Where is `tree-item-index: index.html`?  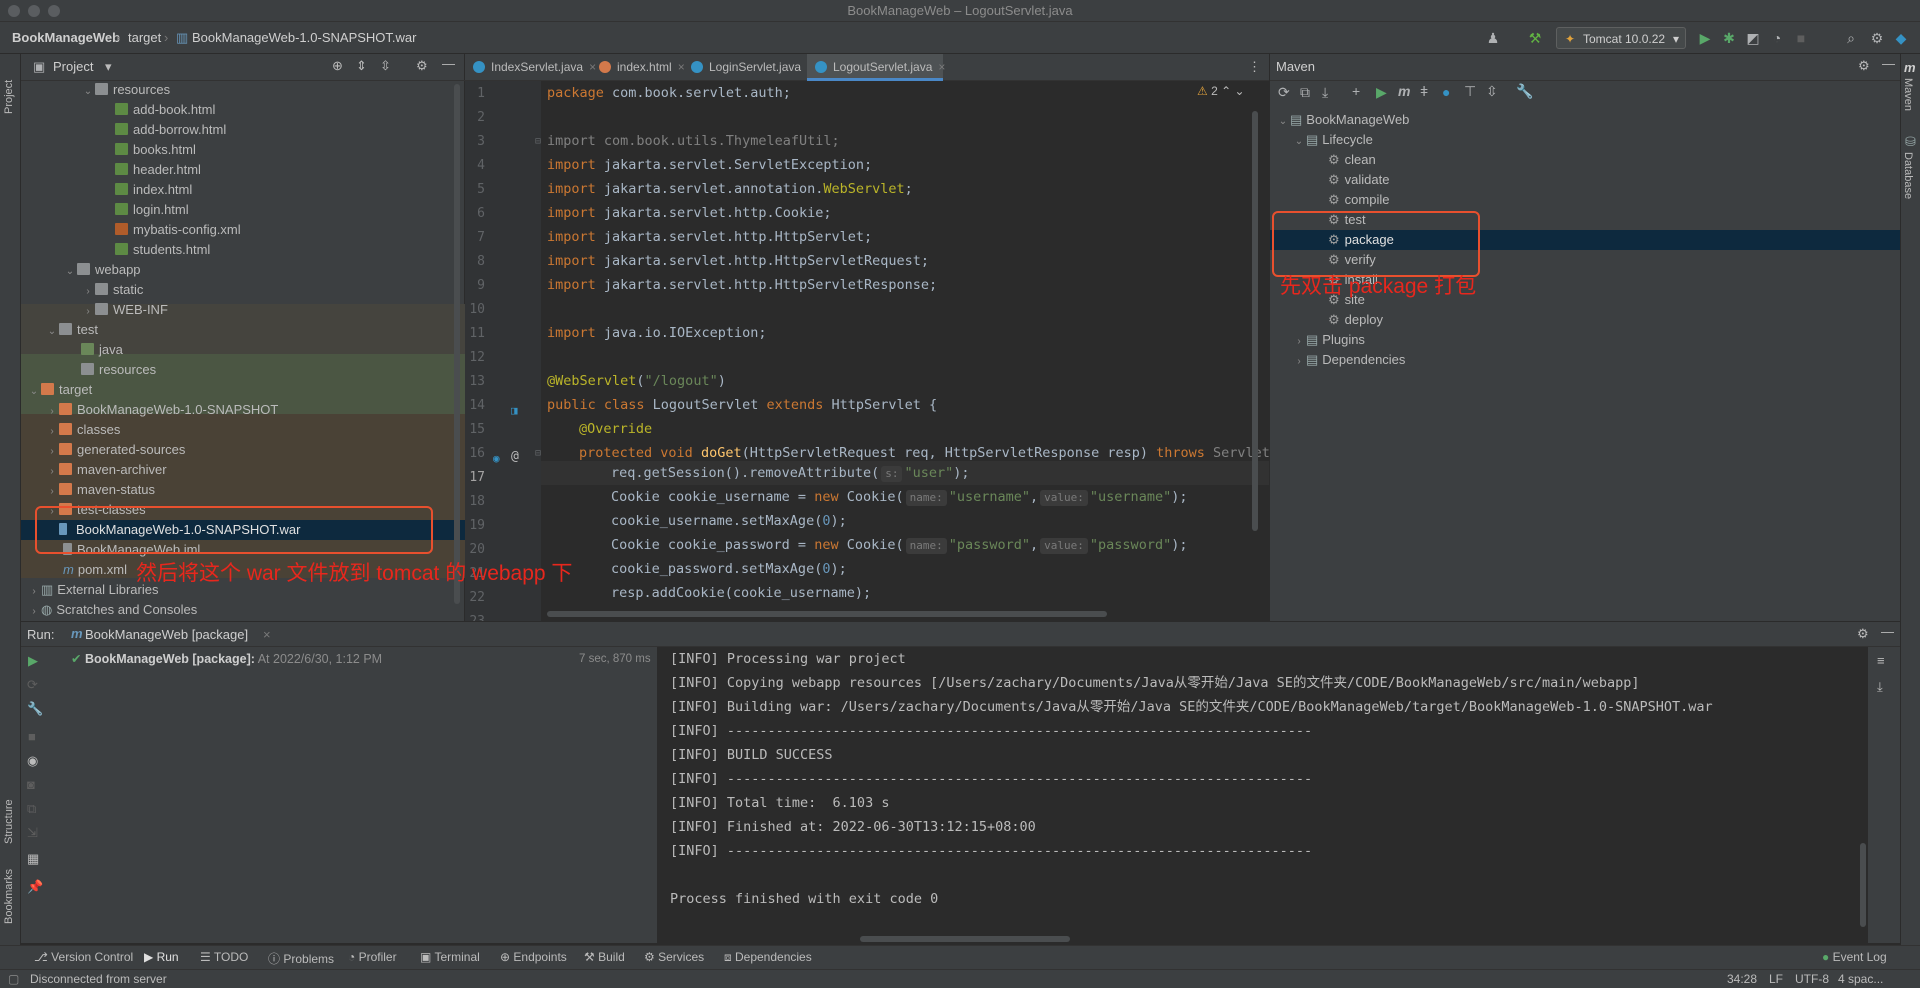
tree-item-index: index.html is located at coordinates (153, 190).